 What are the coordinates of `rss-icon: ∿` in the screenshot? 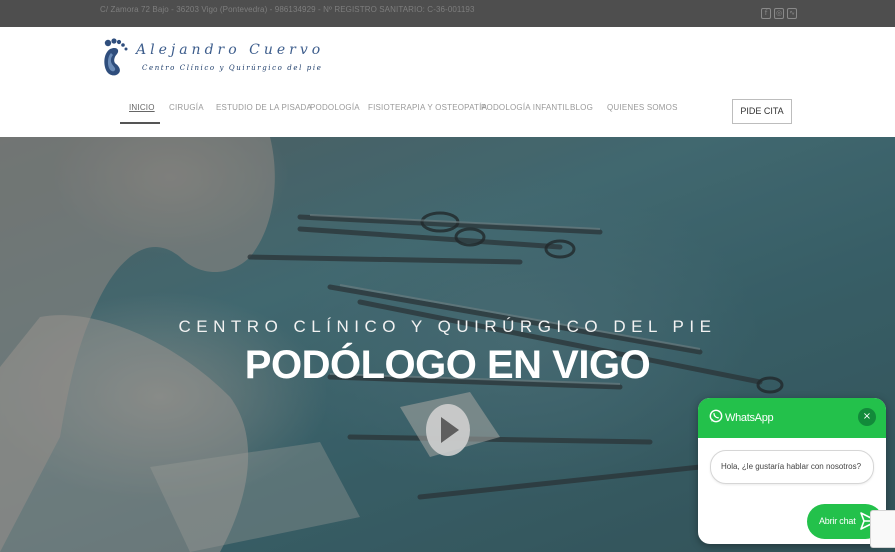 It's located at (792, 13).